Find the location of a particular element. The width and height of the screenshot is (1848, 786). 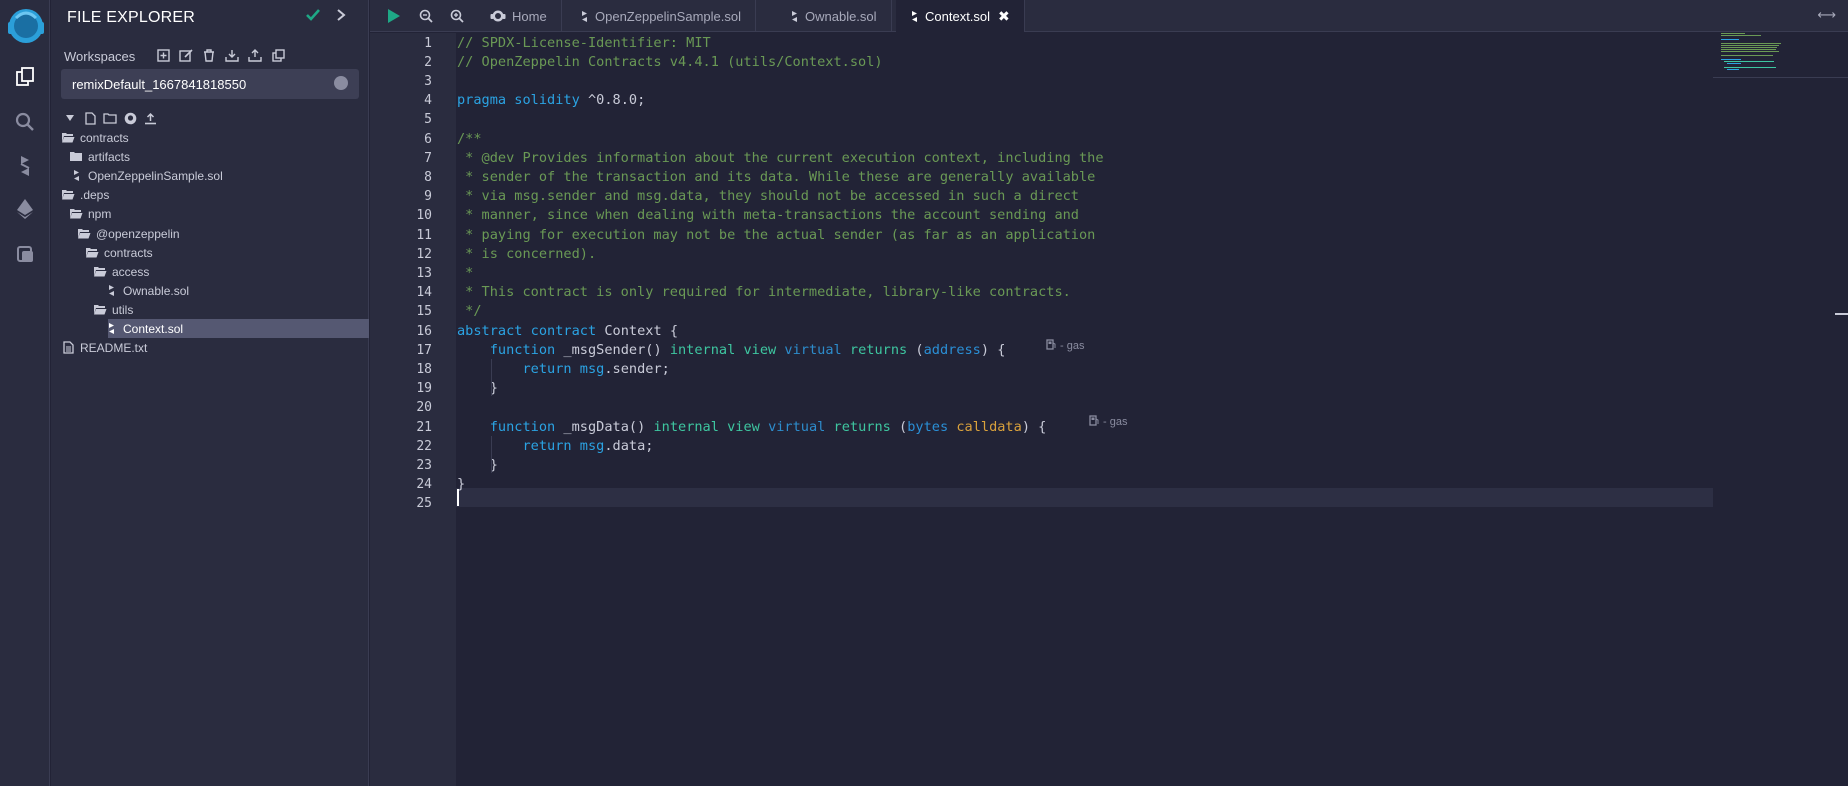

tree-item-access: access is located at coordinates (210, 271).